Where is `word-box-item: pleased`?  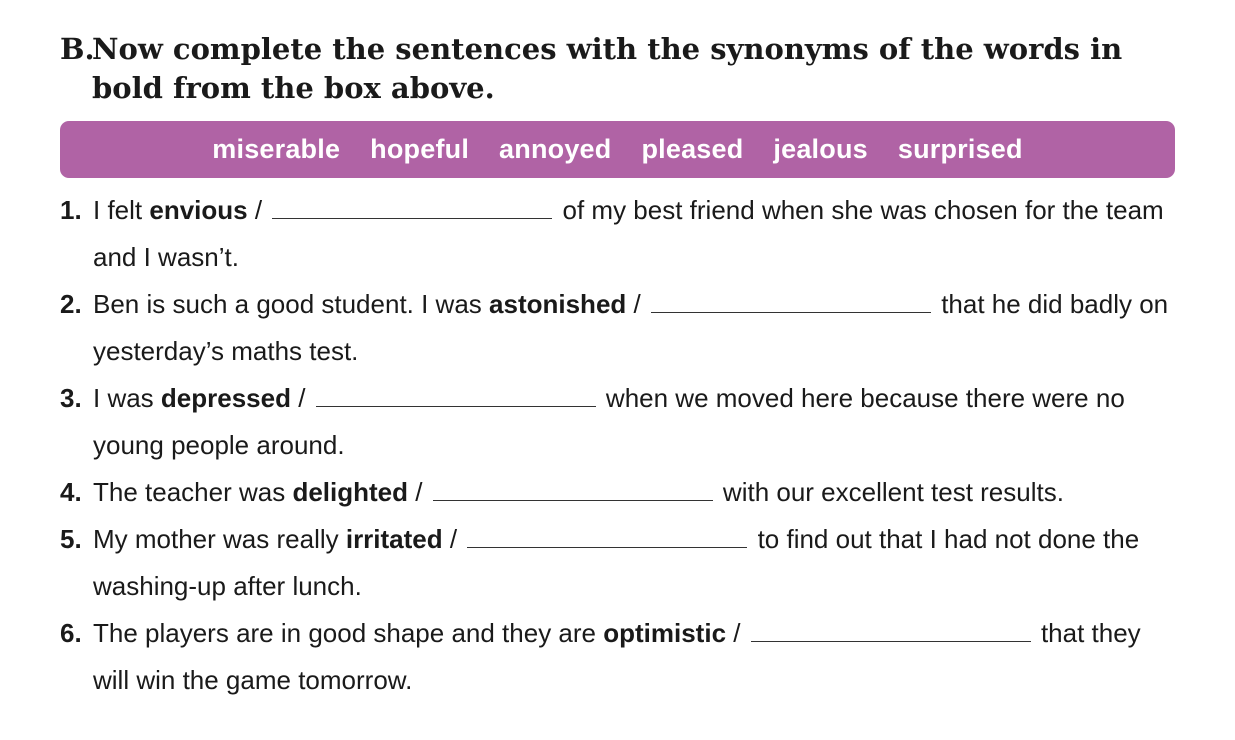 word-box-item: pleased is located at coordinates (692, 149).